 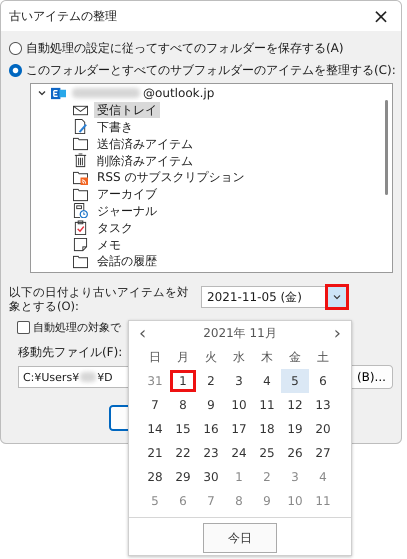 What do you see at coordinates (267, 357) in the screenshot?
I see `weekday-label: 木` at bounding box center [267, 357].